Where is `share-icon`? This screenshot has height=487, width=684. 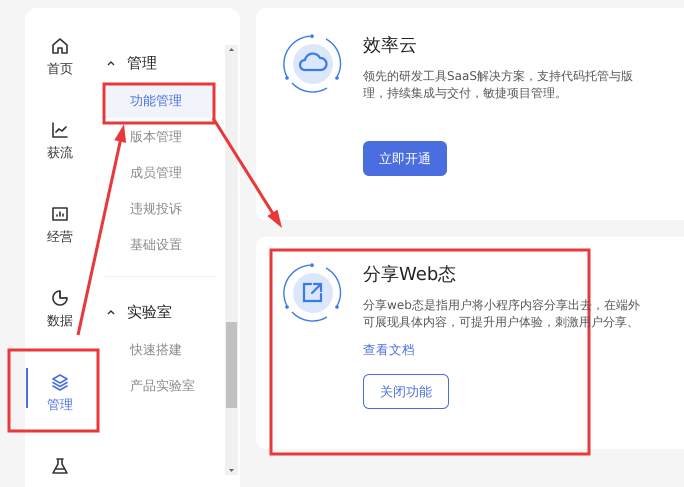
share-icon is located at coordinates (313, 293).